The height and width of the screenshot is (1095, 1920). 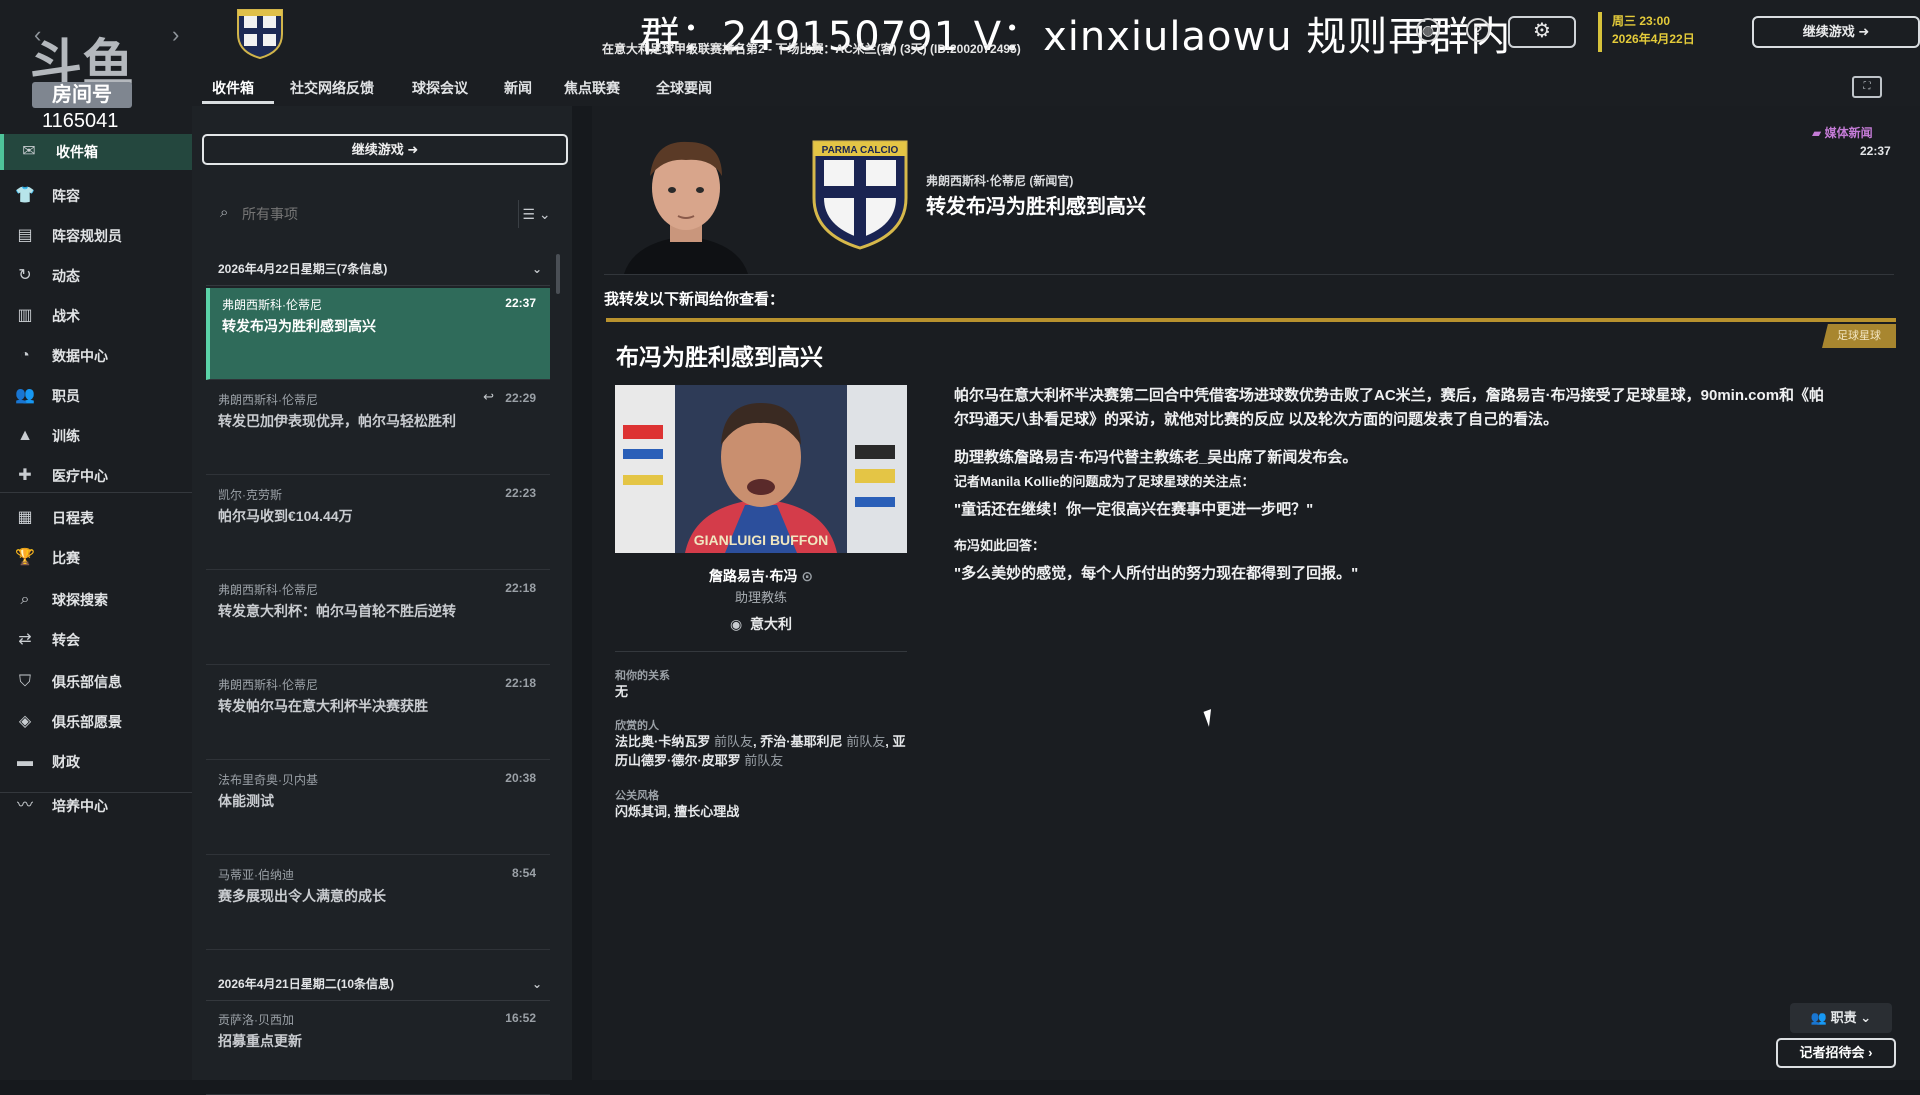 What do you see at coordinates (1817, 133) in the screenshot?
I see `news-icon: ▰` at bounding box center [1817, 133].